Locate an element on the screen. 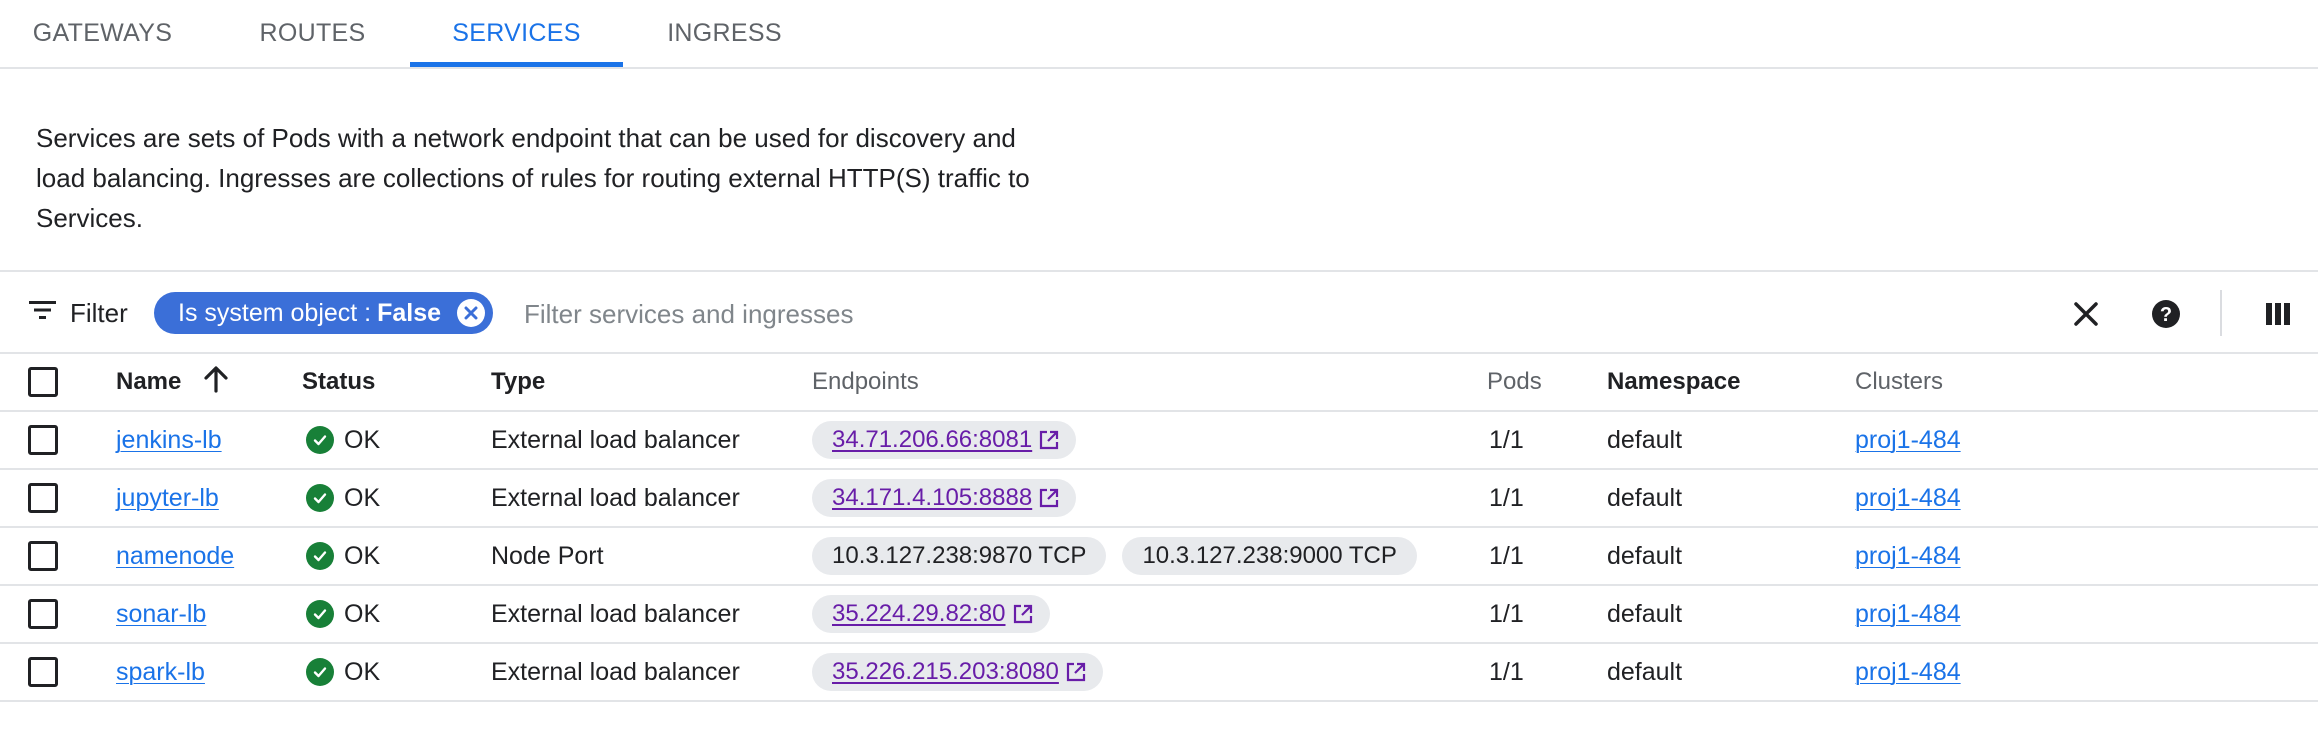 Image resolution: width=2318 pixels, height=734 pixels. endpoints-cell: 34.71.206.66:8081 is located at coordinates (952, 440).